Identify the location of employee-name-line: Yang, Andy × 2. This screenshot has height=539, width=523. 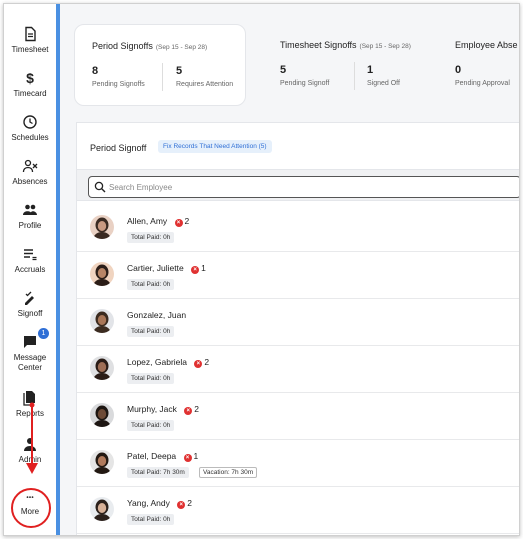
(159, 503).